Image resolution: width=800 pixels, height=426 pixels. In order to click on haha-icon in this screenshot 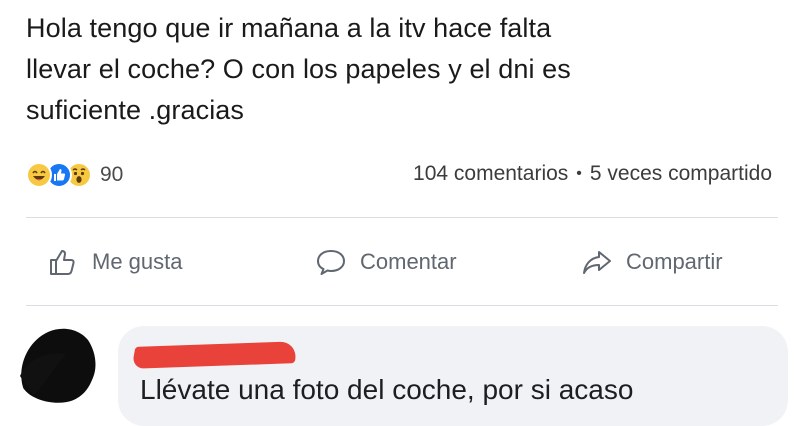, I will do `click(39, 175)`.